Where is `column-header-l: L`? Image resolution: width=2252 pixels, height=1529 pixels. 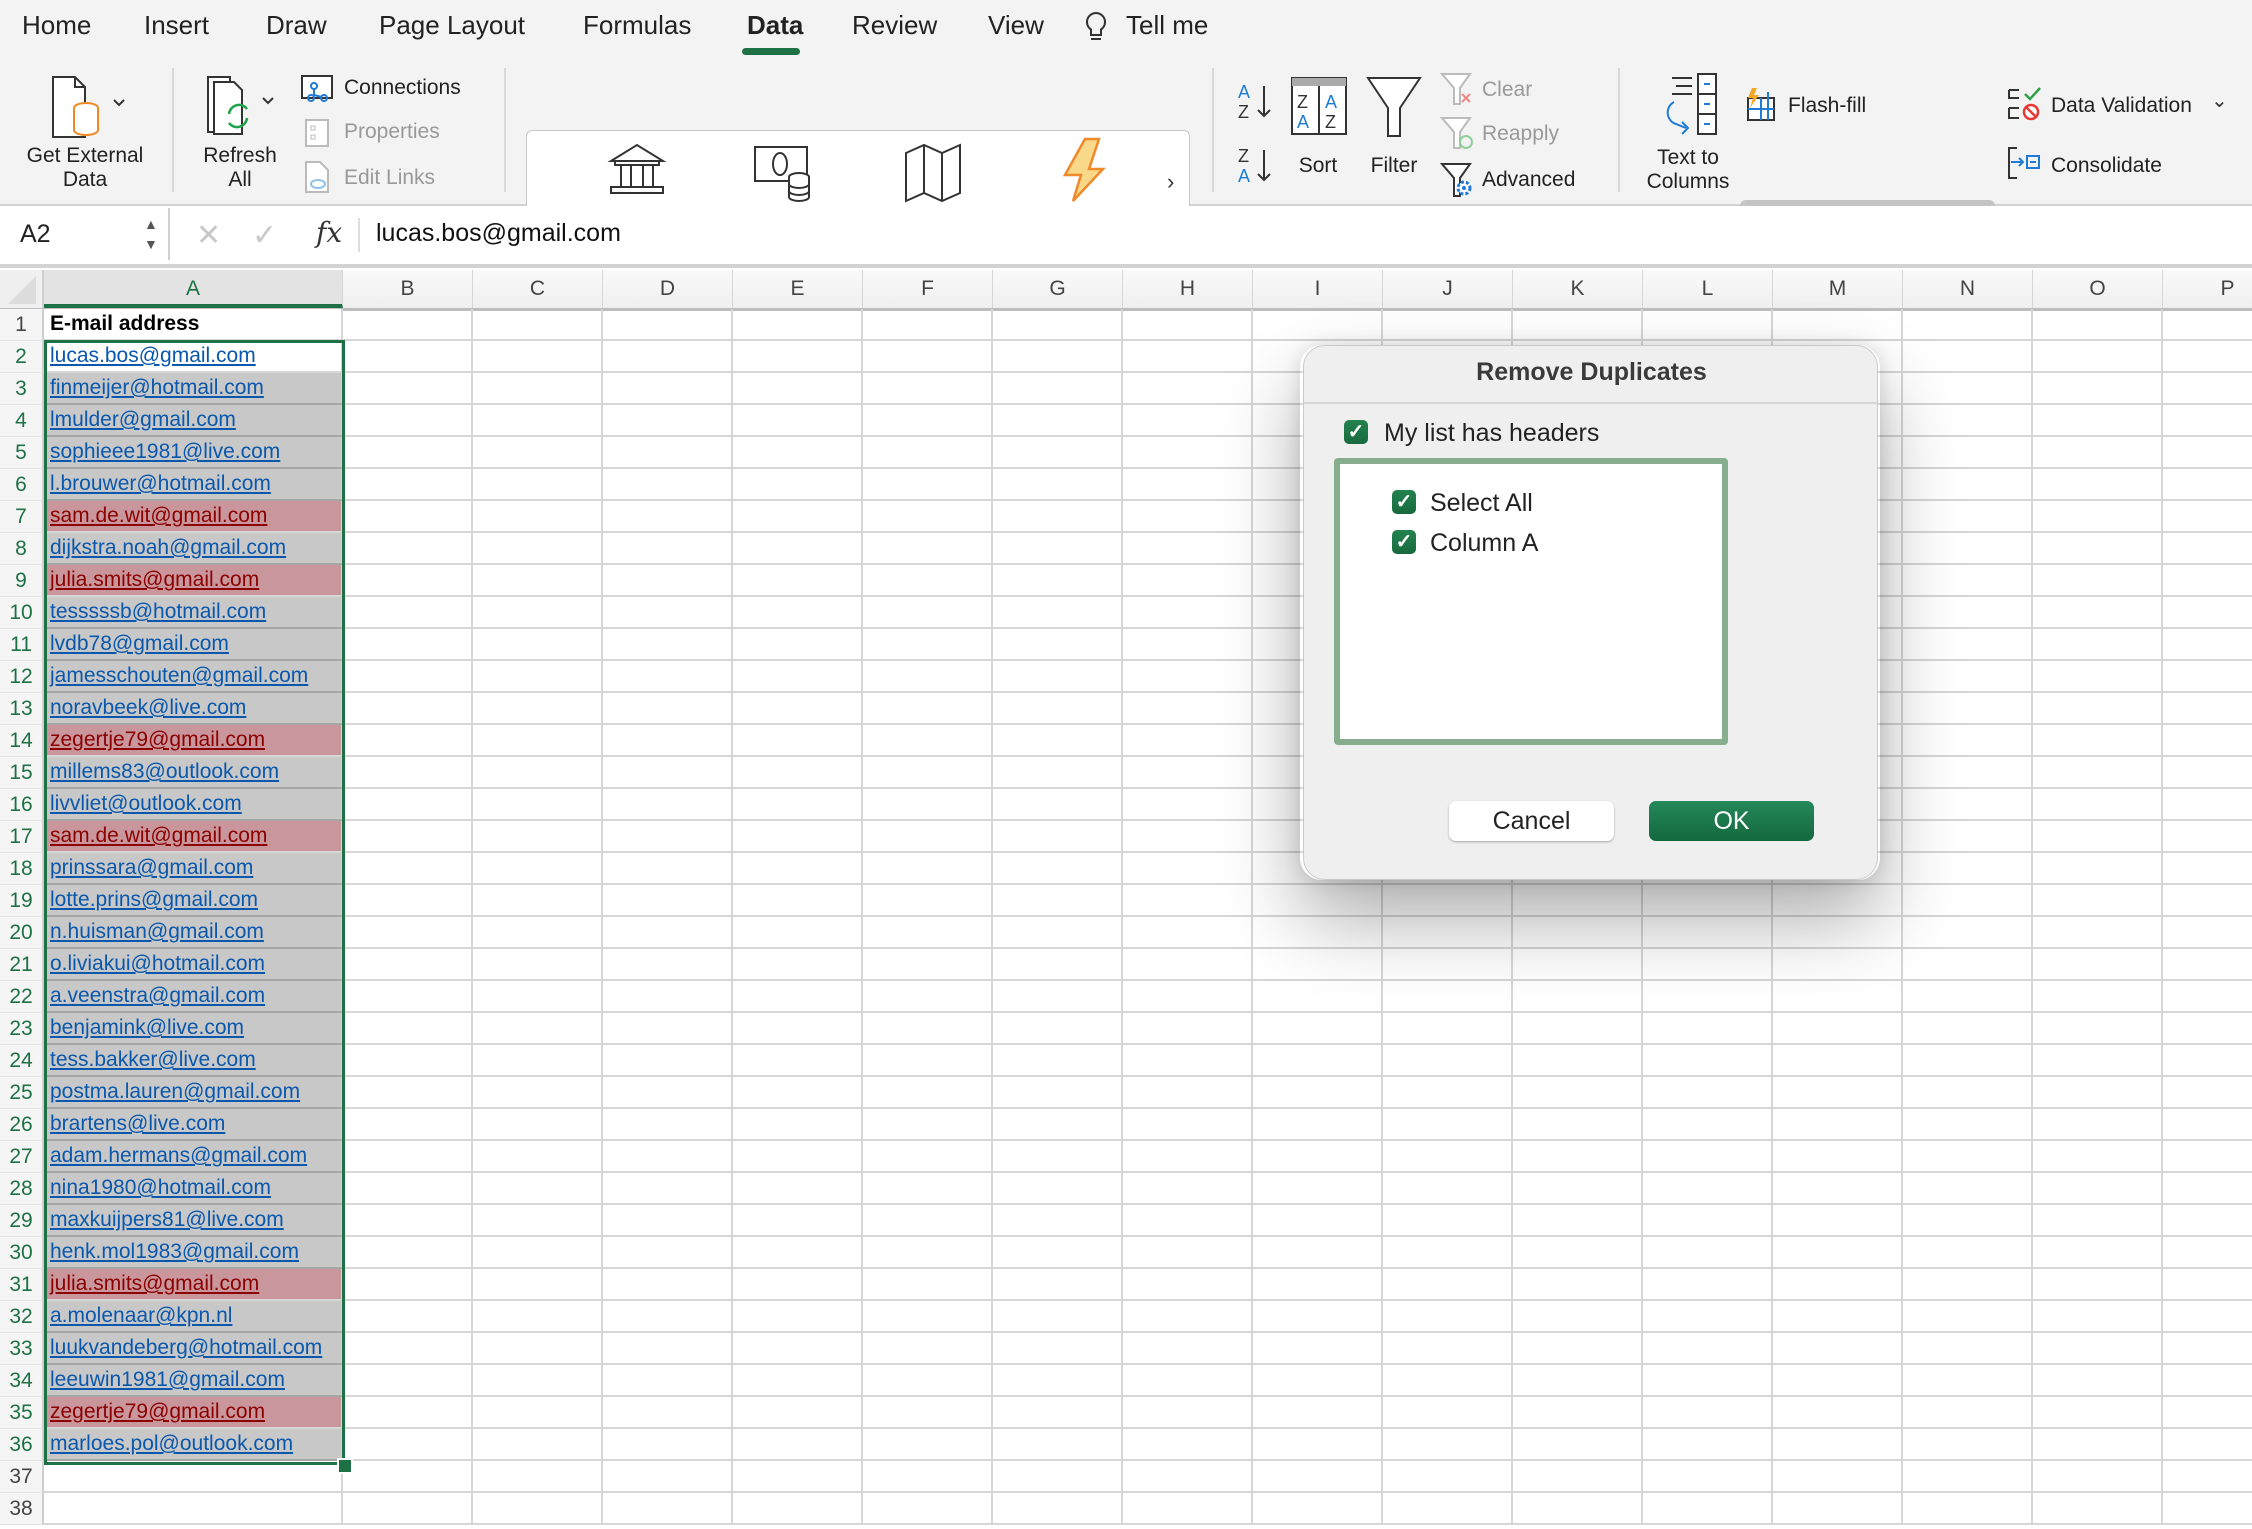 column-header-l: L is located at coordinates (1708, 289).